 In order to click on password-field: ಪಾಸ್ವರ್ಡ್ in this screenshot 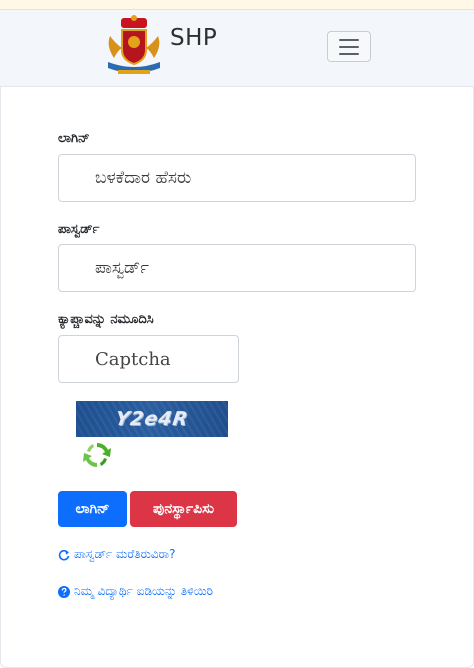, I will do `click(237, 268)`.